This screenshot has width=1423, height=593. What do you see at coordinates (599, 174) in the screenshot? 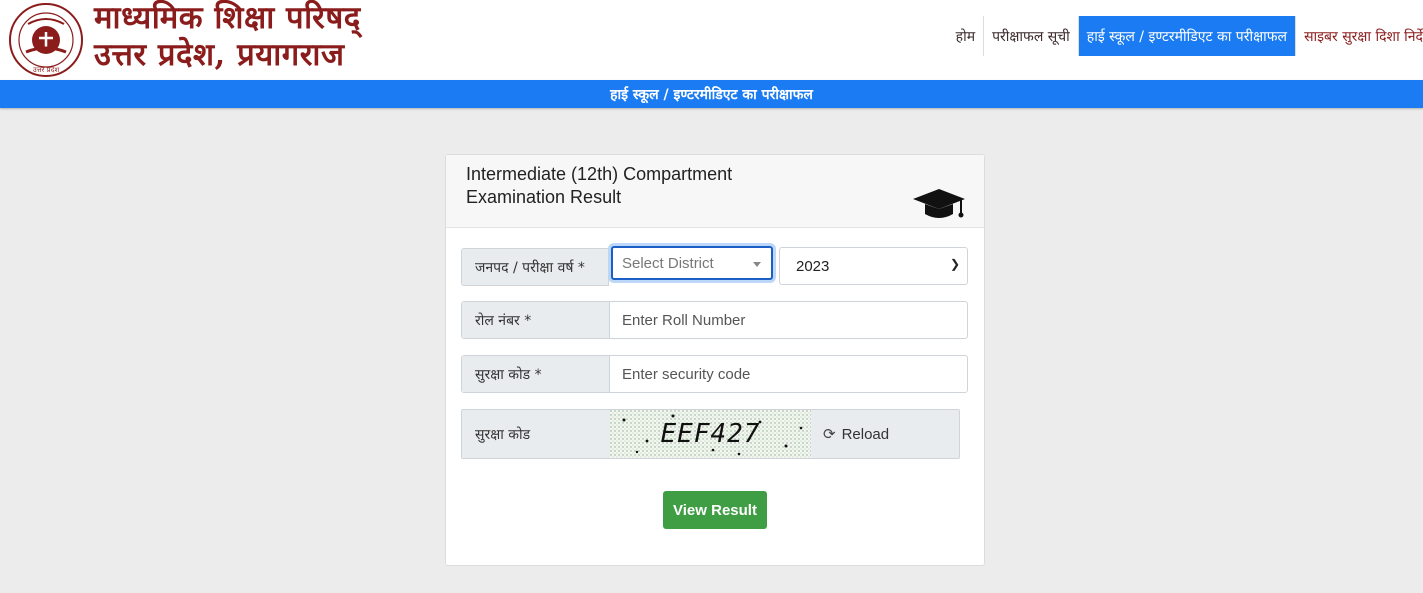
I see `form-title-line1: Intermediate (12th) Compartment` at bounding box center [599, 174].